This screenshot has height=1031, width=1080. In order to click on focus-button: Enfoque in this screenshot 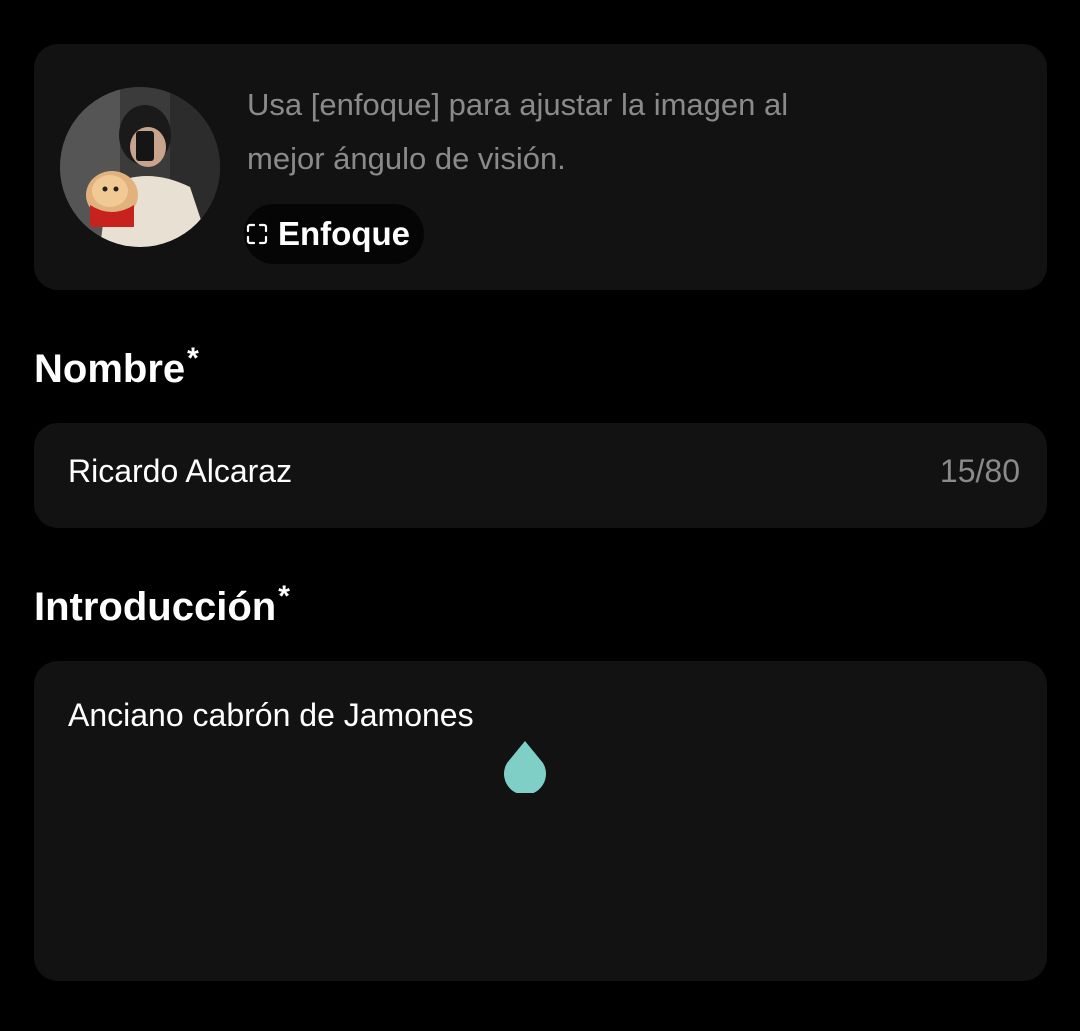, I will do `click(334, 234)`.